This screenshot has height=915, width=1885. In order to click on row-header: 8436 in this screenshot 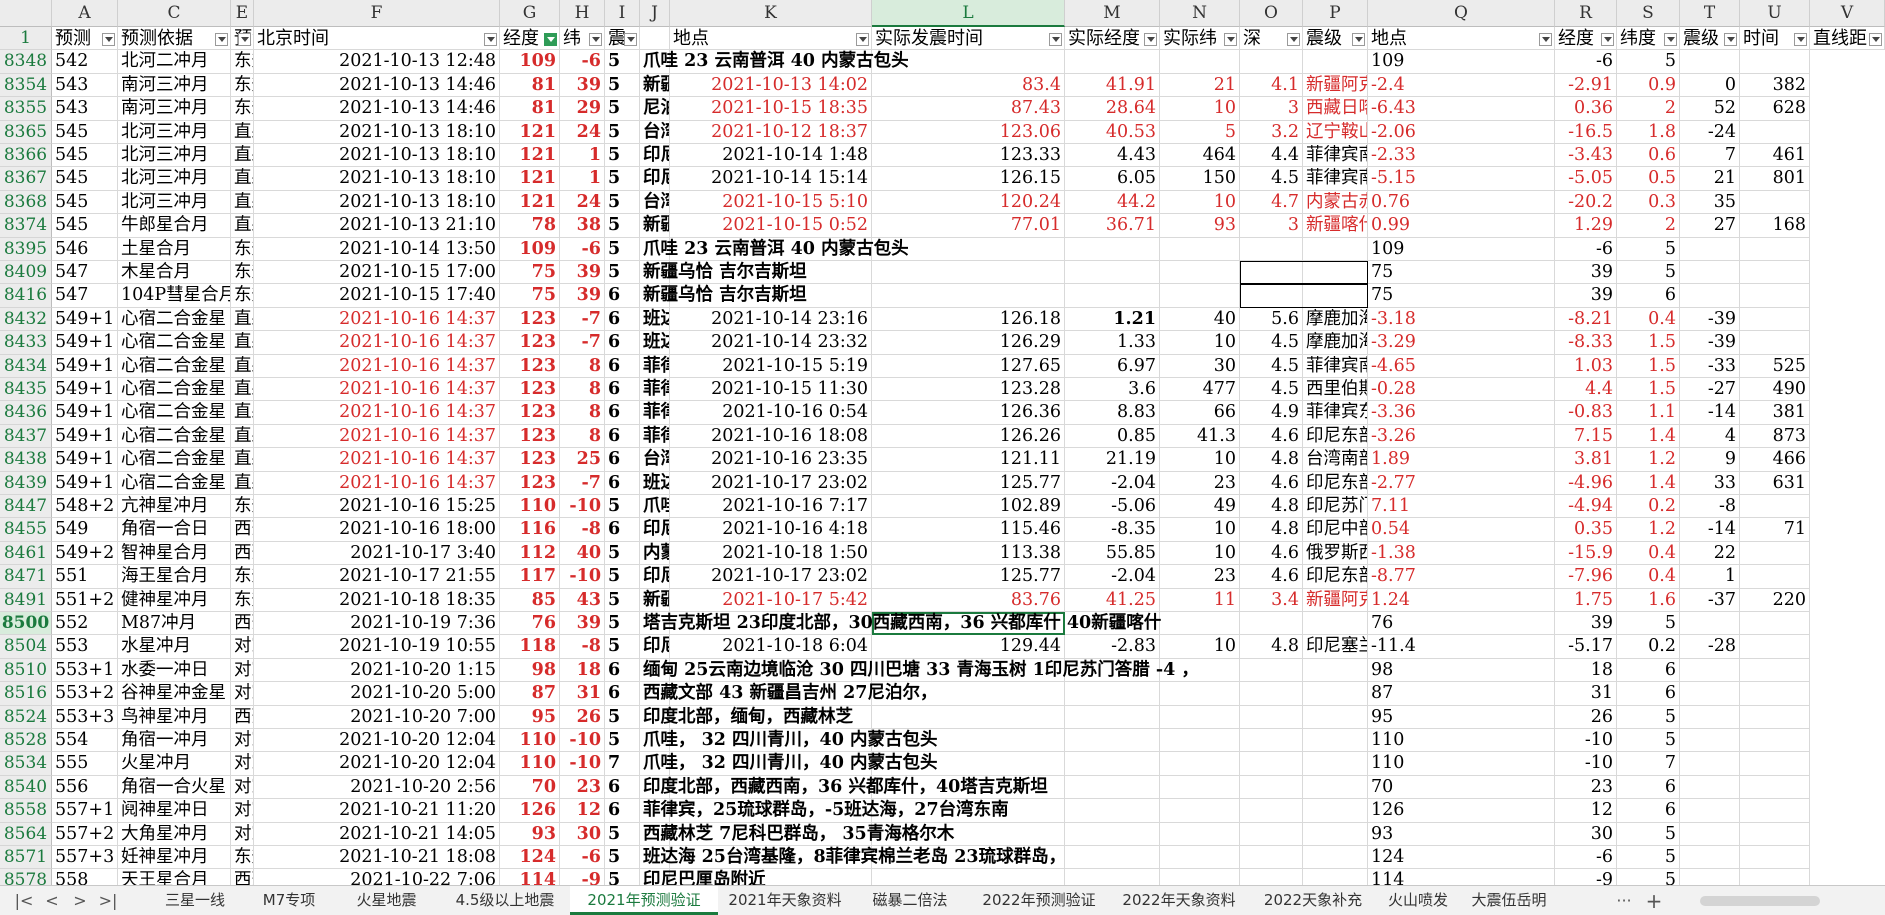, I will do `click(26, 413)`.